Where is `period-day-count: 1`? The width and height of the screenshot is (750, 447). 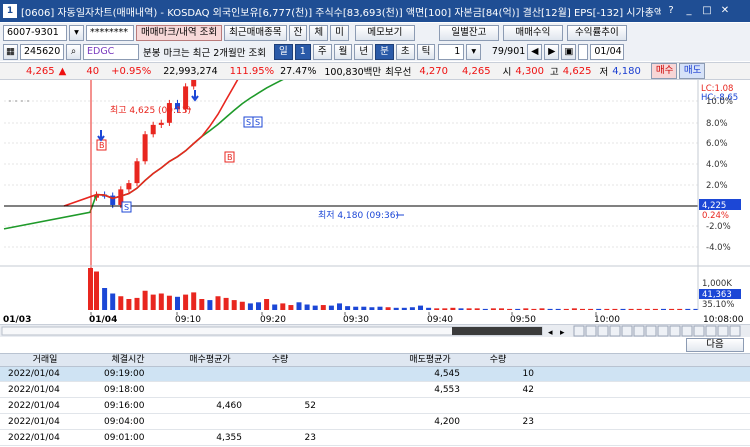
period-day-count: 1 is located at coordinates (302, 51).